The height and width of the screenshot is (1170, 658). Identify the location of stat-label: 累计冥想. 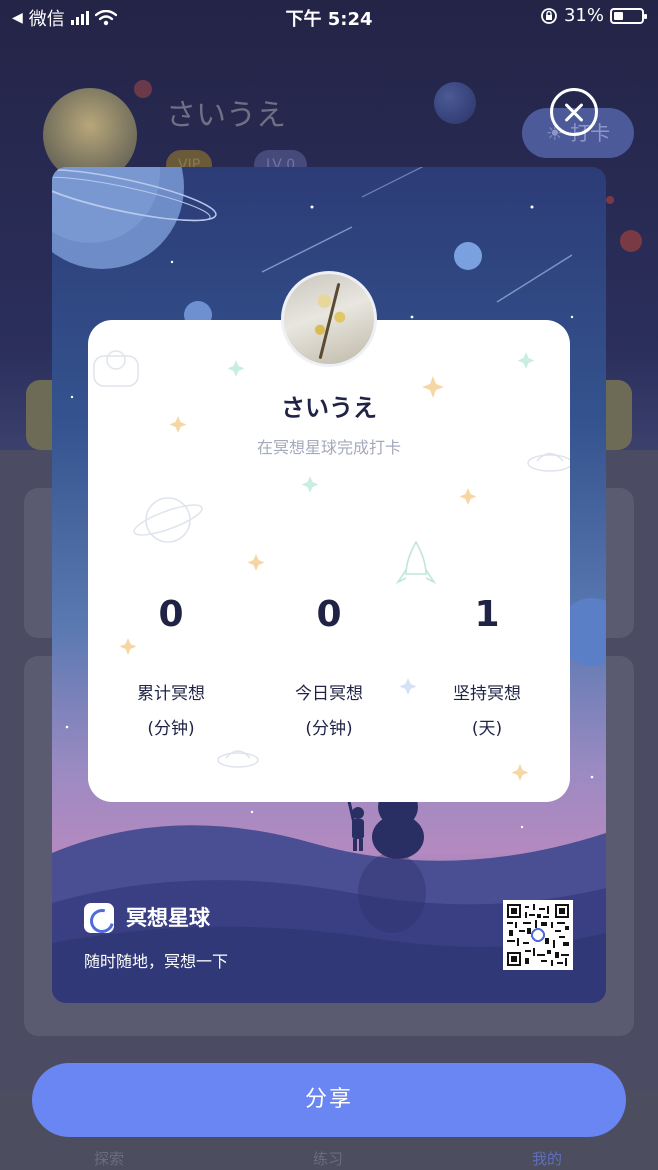
(171, 694).